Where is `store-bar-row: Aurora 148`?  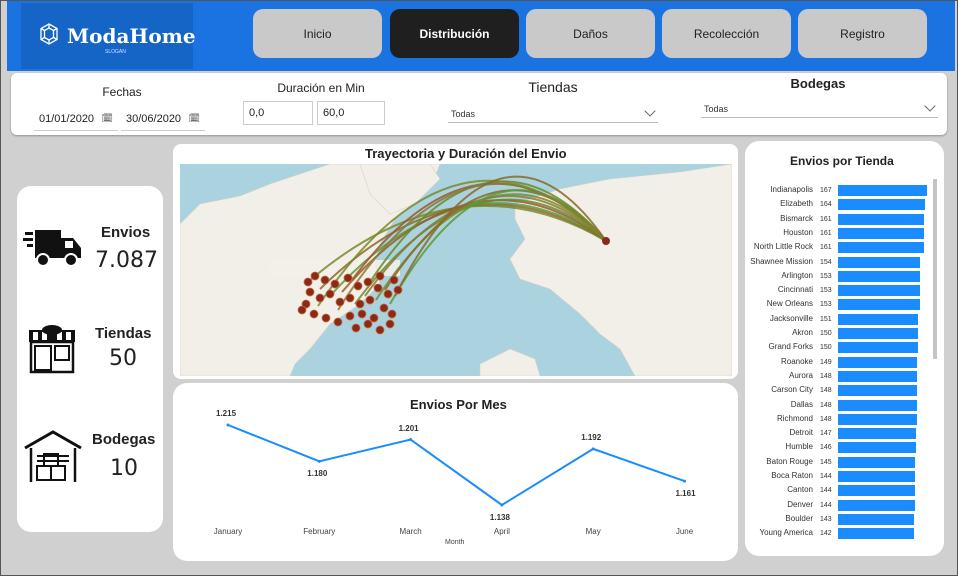
store-bar-row: Aurora 148 is located at coordinates (840, 376).